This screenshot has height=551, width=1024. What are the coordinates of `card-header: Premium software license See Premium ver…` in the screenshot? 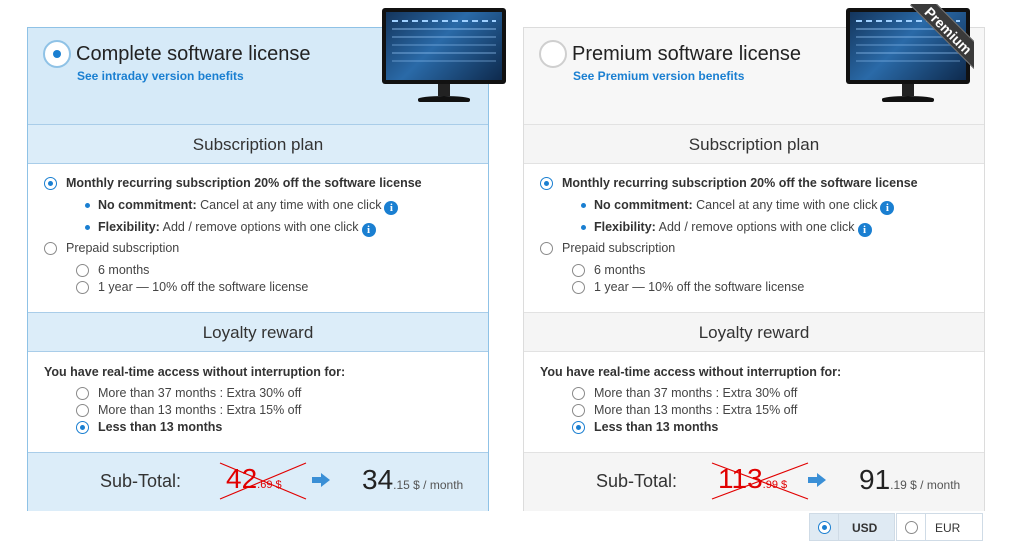 It's located at (754, 64).